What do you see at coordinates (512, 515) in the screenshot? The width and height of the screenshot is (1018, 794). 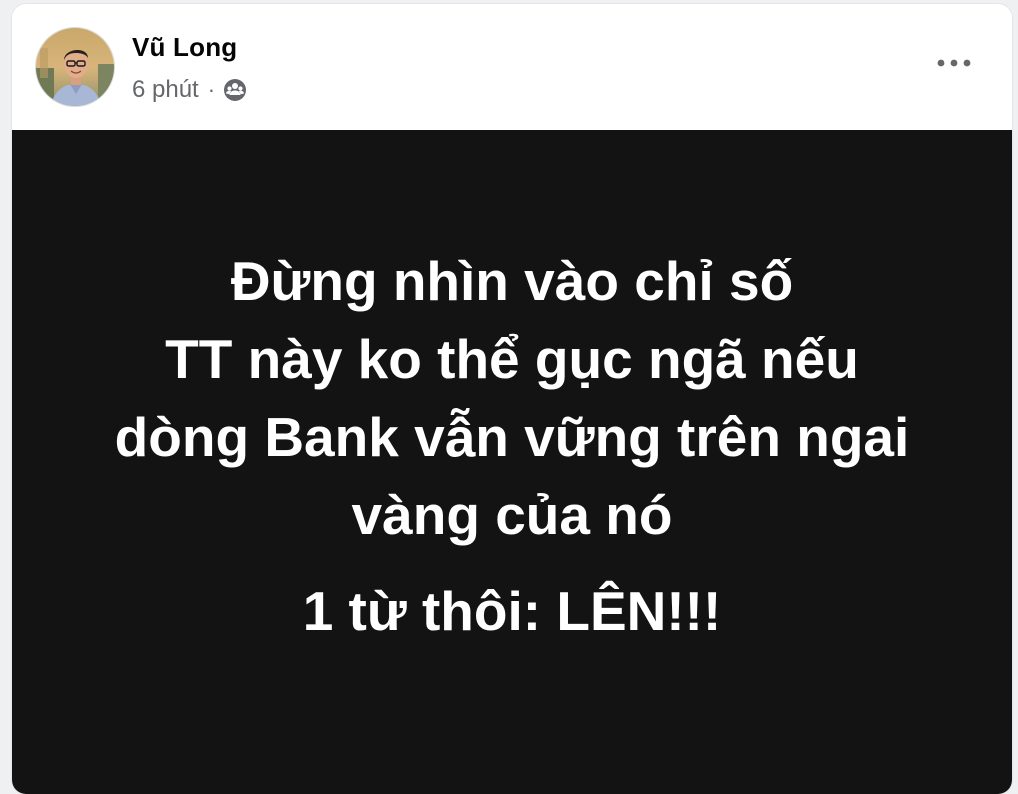 I see `post-text-line: vàng của nó` at bounding box center [512, 515].